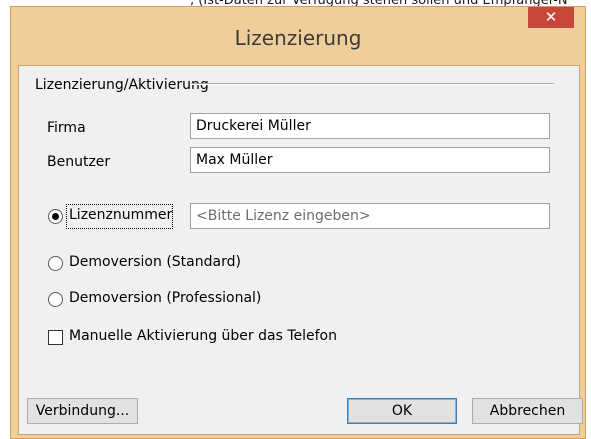 The height and width of the screenshot is (439, 591). I want to click on lizenznummer-radio, so click(55, 216).